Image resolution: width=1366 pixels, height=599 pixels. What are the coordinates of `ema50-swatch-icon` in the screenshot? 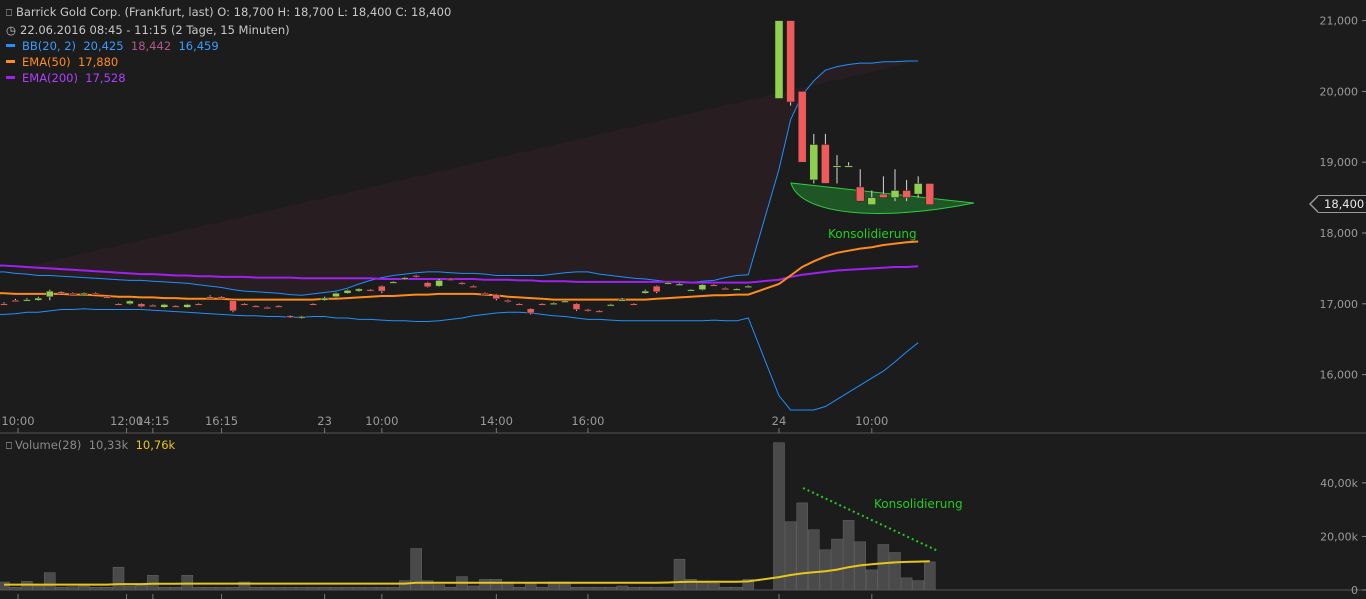 It's located at (10, 61).